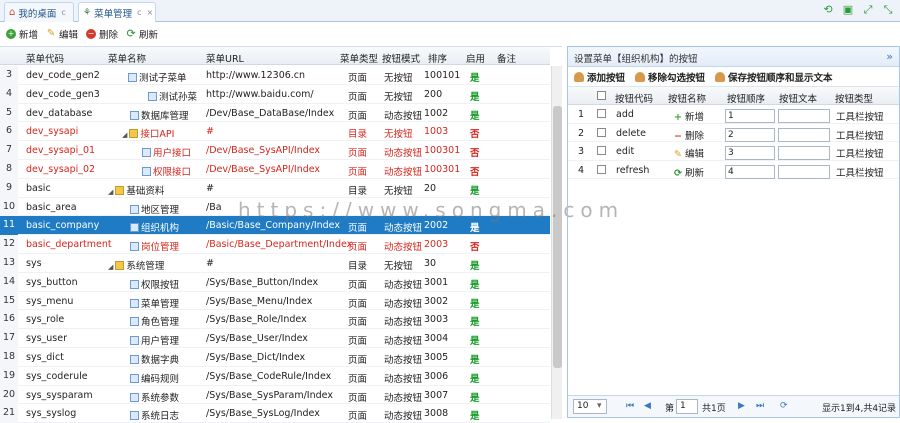  Describe the element at coordinates (694, 154) in the screenshot. I see `cell-button-name-text: 编辑` at that location.